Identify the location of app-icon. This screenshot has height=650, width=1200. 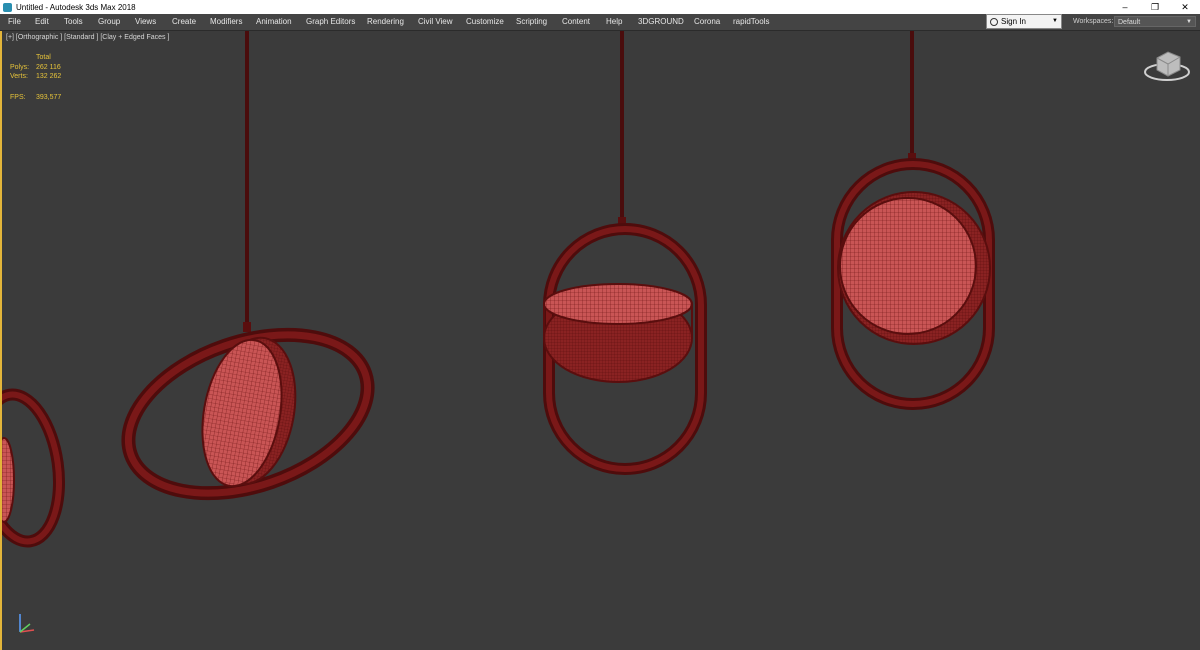
(7, 7).